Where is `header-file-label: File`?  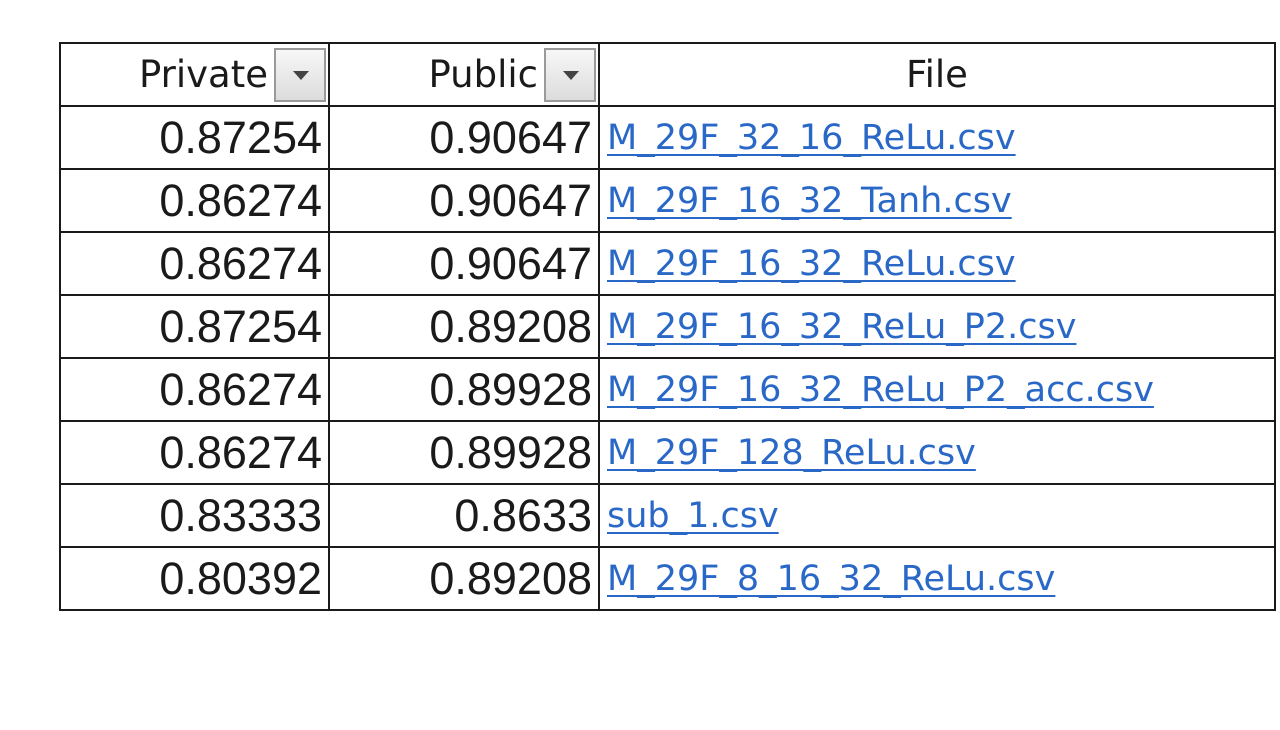 header-file-label: File is located at coordinates (937, 74).